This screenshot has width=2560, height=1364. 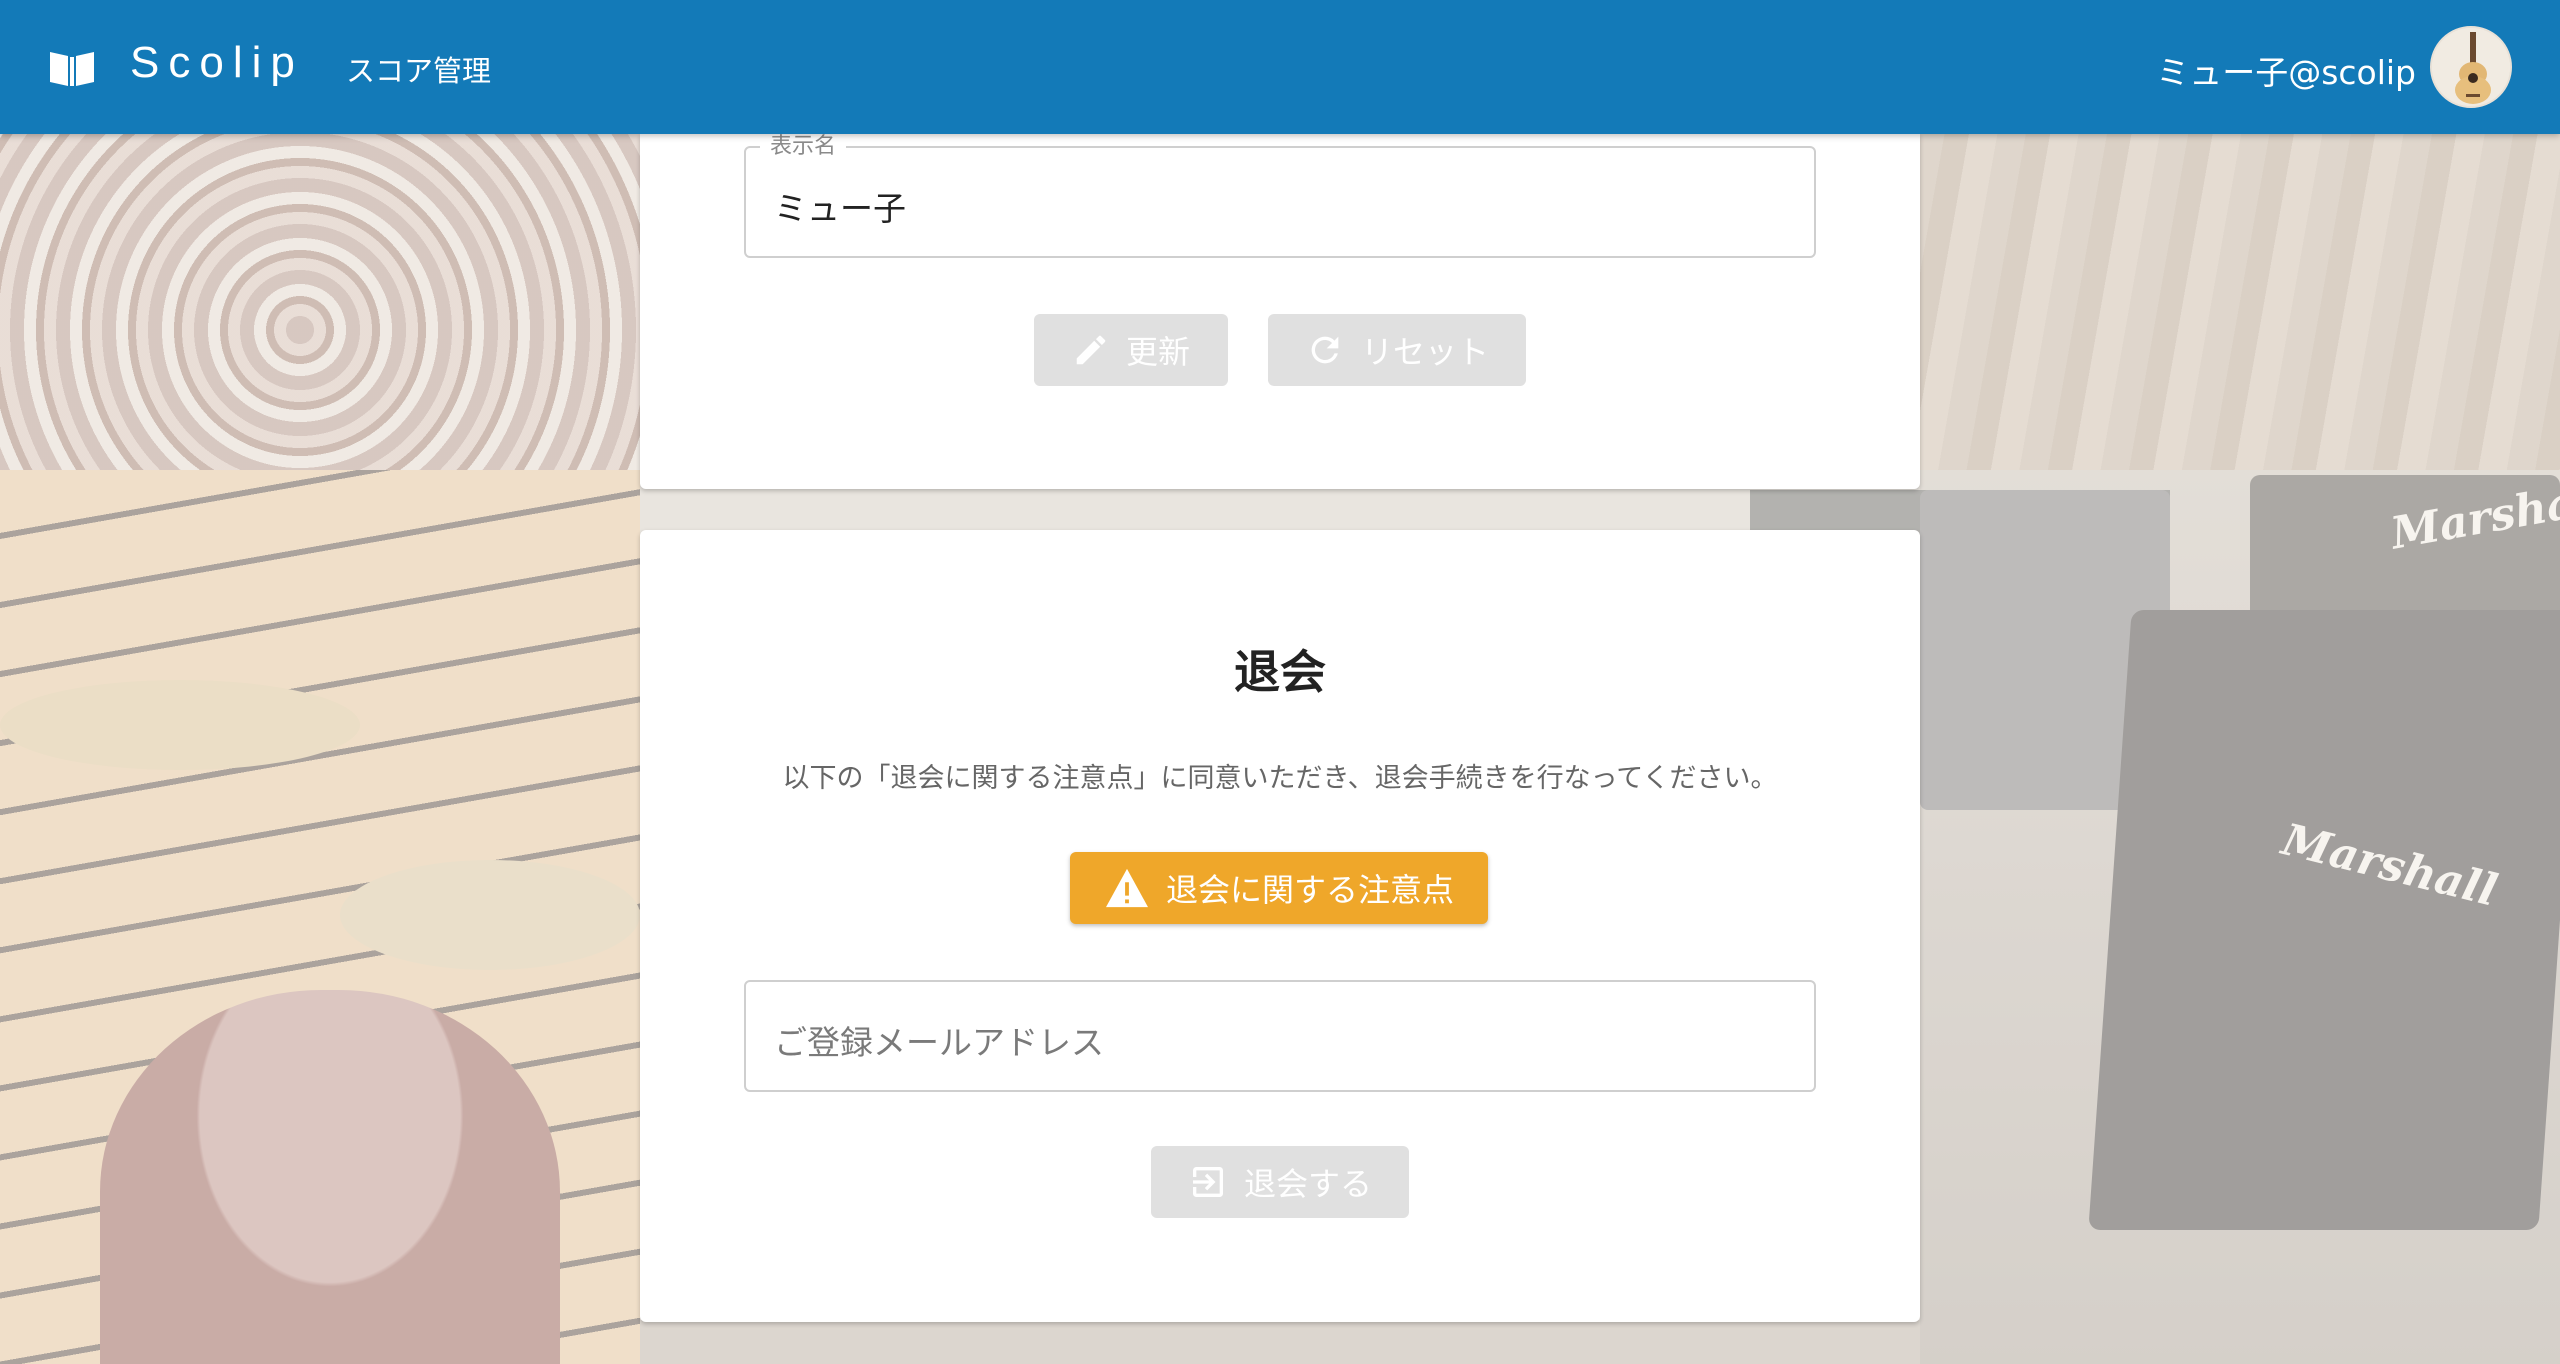 What do you see at coordinates (1307, 1184) in the screenshot?
I see `withdraw-submit-label: 退会する` at bounding box center [1307, 1184].